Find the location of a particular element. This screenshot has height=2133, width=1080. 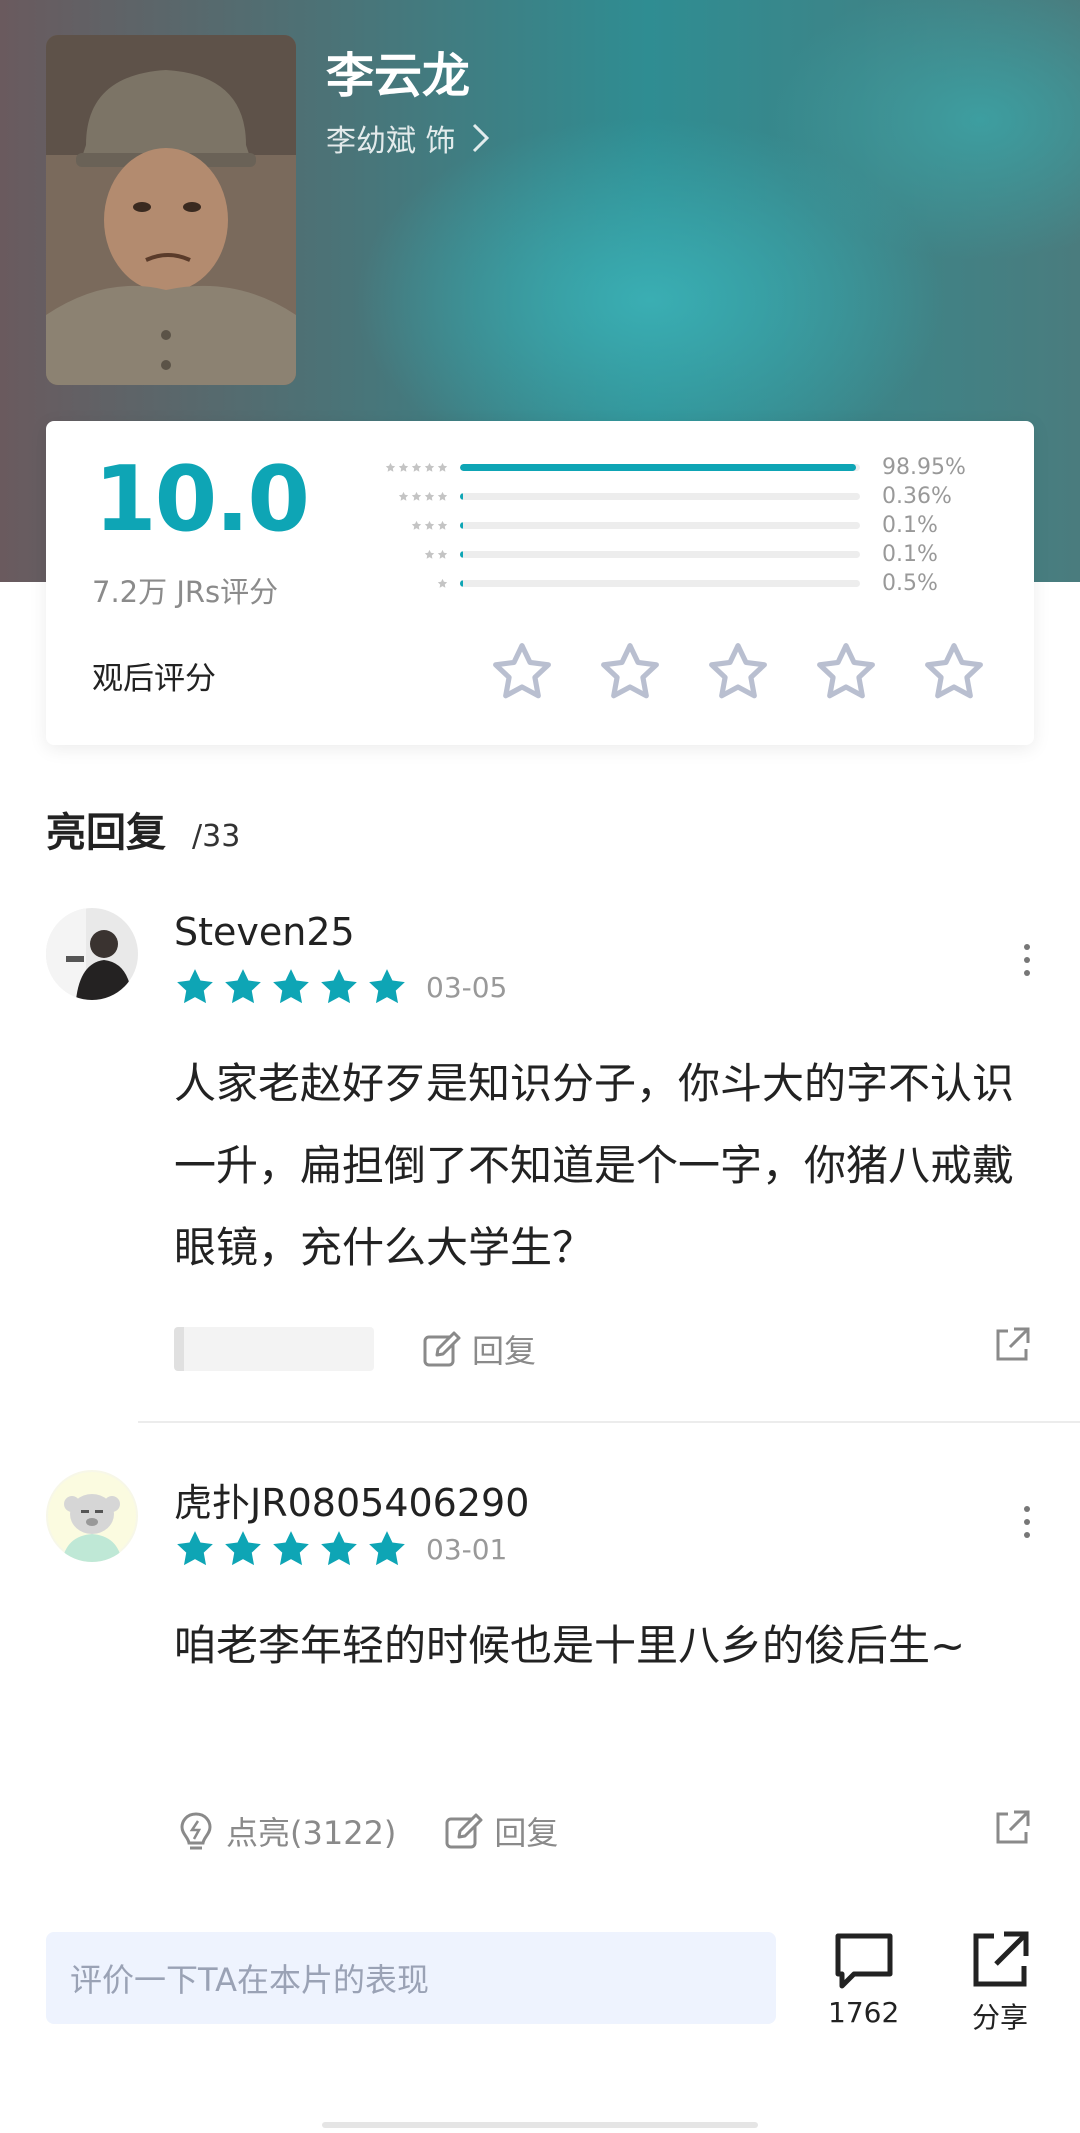

distribution-row-3-star: 0.1% is located at coordinates (672, 525).